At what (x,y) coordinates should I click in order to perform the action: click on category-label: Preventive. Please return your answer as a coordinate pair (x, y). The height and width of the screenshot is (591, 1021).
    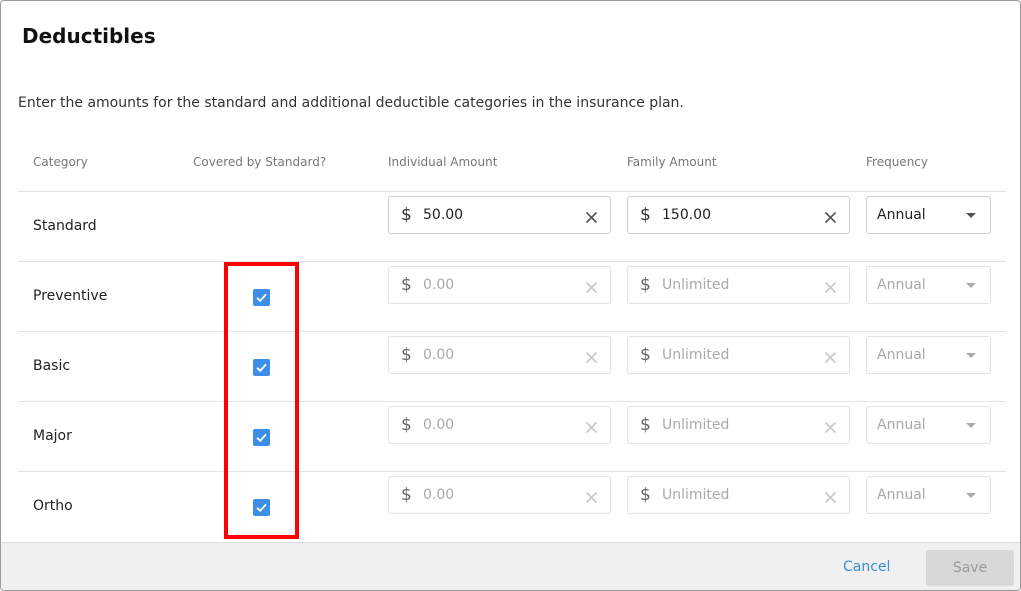
    Looking at the image, I should click on (70, 296).